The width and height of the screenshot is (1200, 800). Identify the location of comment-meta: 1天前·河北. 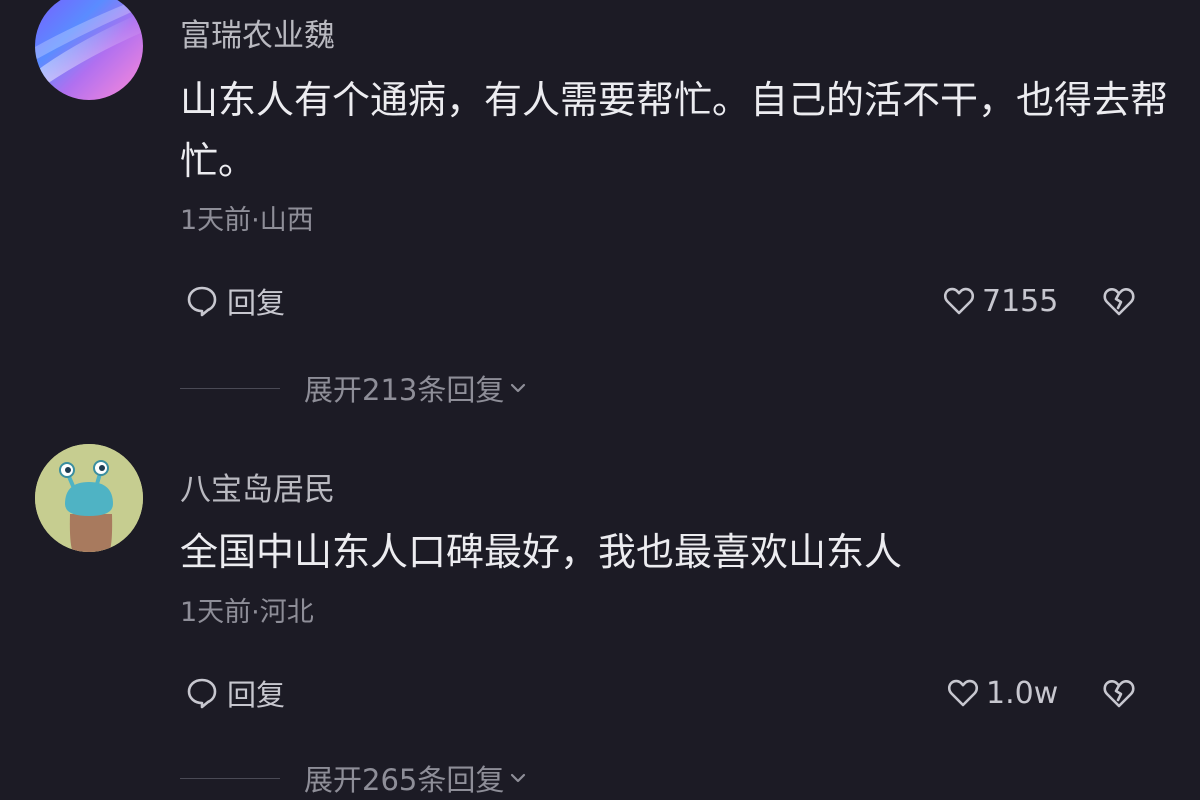
(247, 612).